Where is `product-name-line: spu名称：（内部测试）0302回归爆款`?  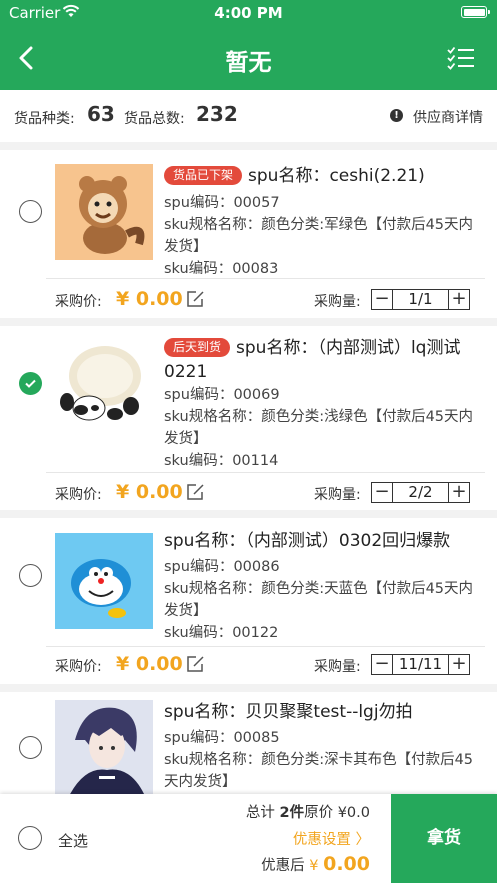
product-name-line: spu名称：（内部测试）0302回归爆款 is located at coordinates (323, 541).